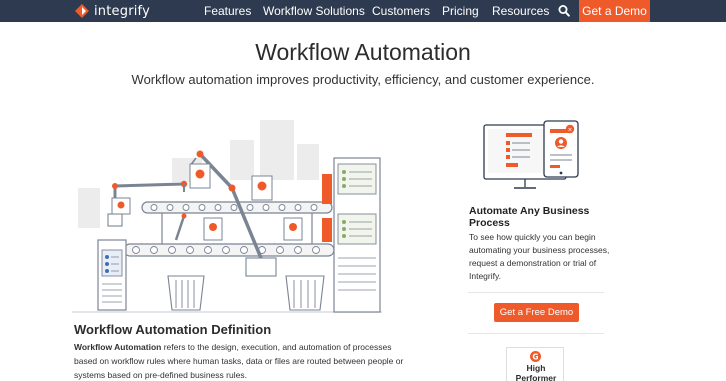 The height and width of the screenshot is (381, 726). Describe the element at coordinates (227, 11) in the screenshot. I see `nav-item-features: Features` at that location.